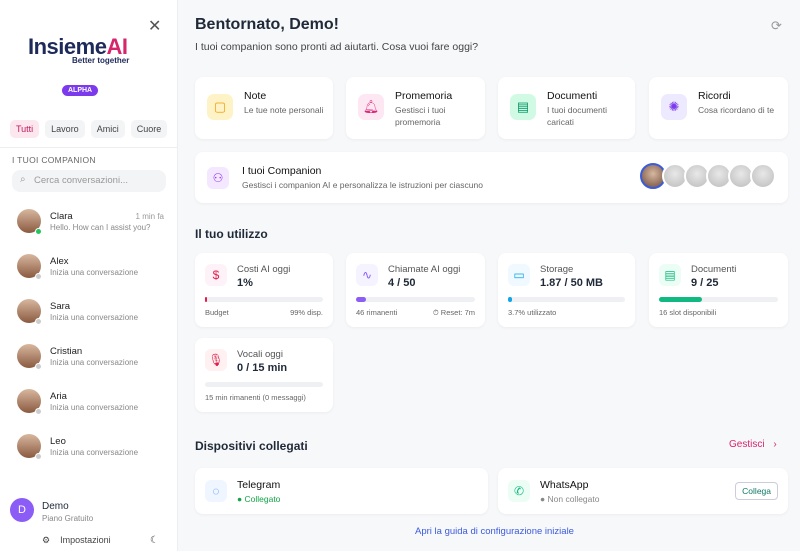 Image resolution: width=800 pixels, height=551 pixels. I want to click on quick-card-promemoria: 🔔︎ Promemoria Gestisci i tuoi promemoria, so click(415, 108).